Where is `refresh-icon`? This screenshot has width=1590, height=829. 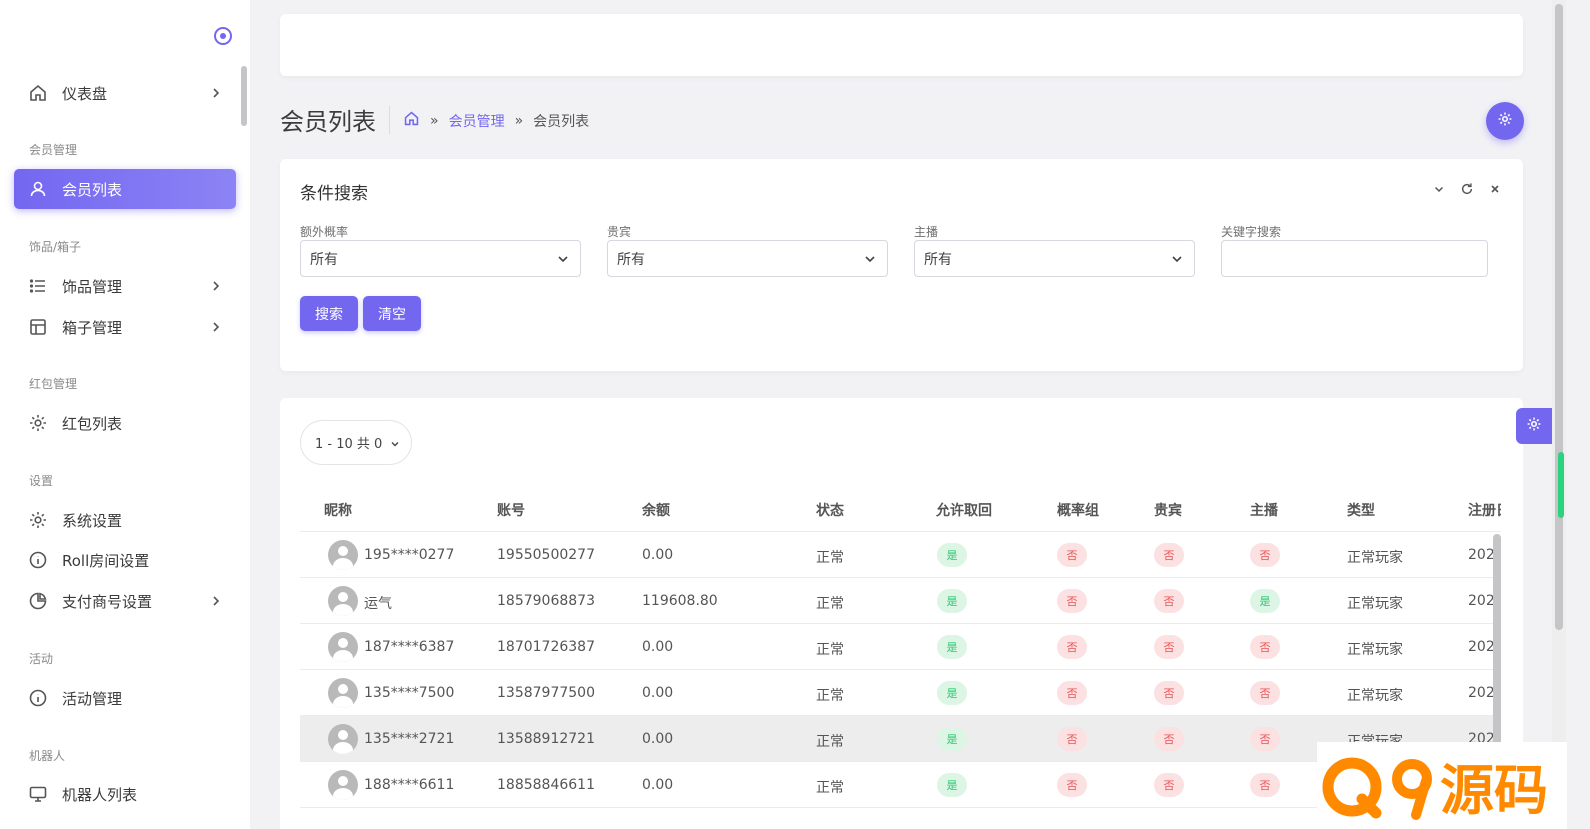 refresh-icon is located at coordinates (1467, 189).